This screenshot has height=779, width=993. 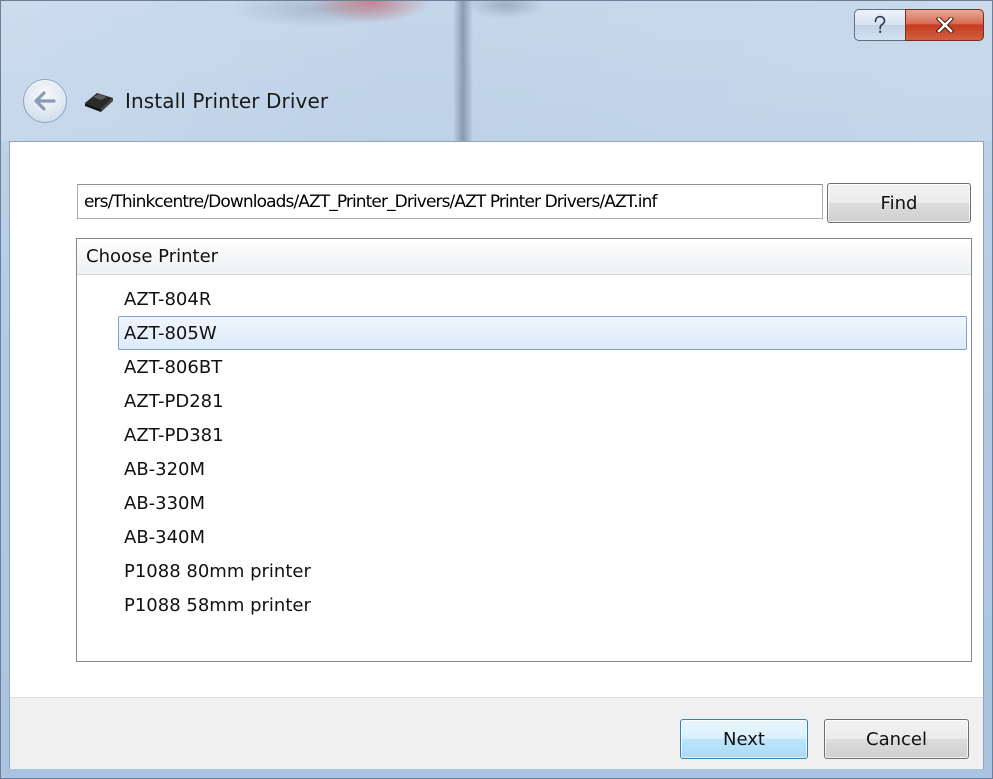 What do you see at coordinates (542, 299) in the screenshot?
I see `printer-list-item: AZT-804R` at bounding box center [542, 299].